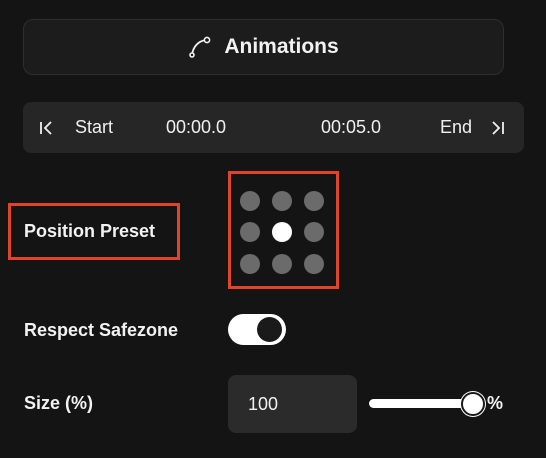  Describe the element at coordinates (421, 403) in the screenshot. I see `size-slider-track` at that location.